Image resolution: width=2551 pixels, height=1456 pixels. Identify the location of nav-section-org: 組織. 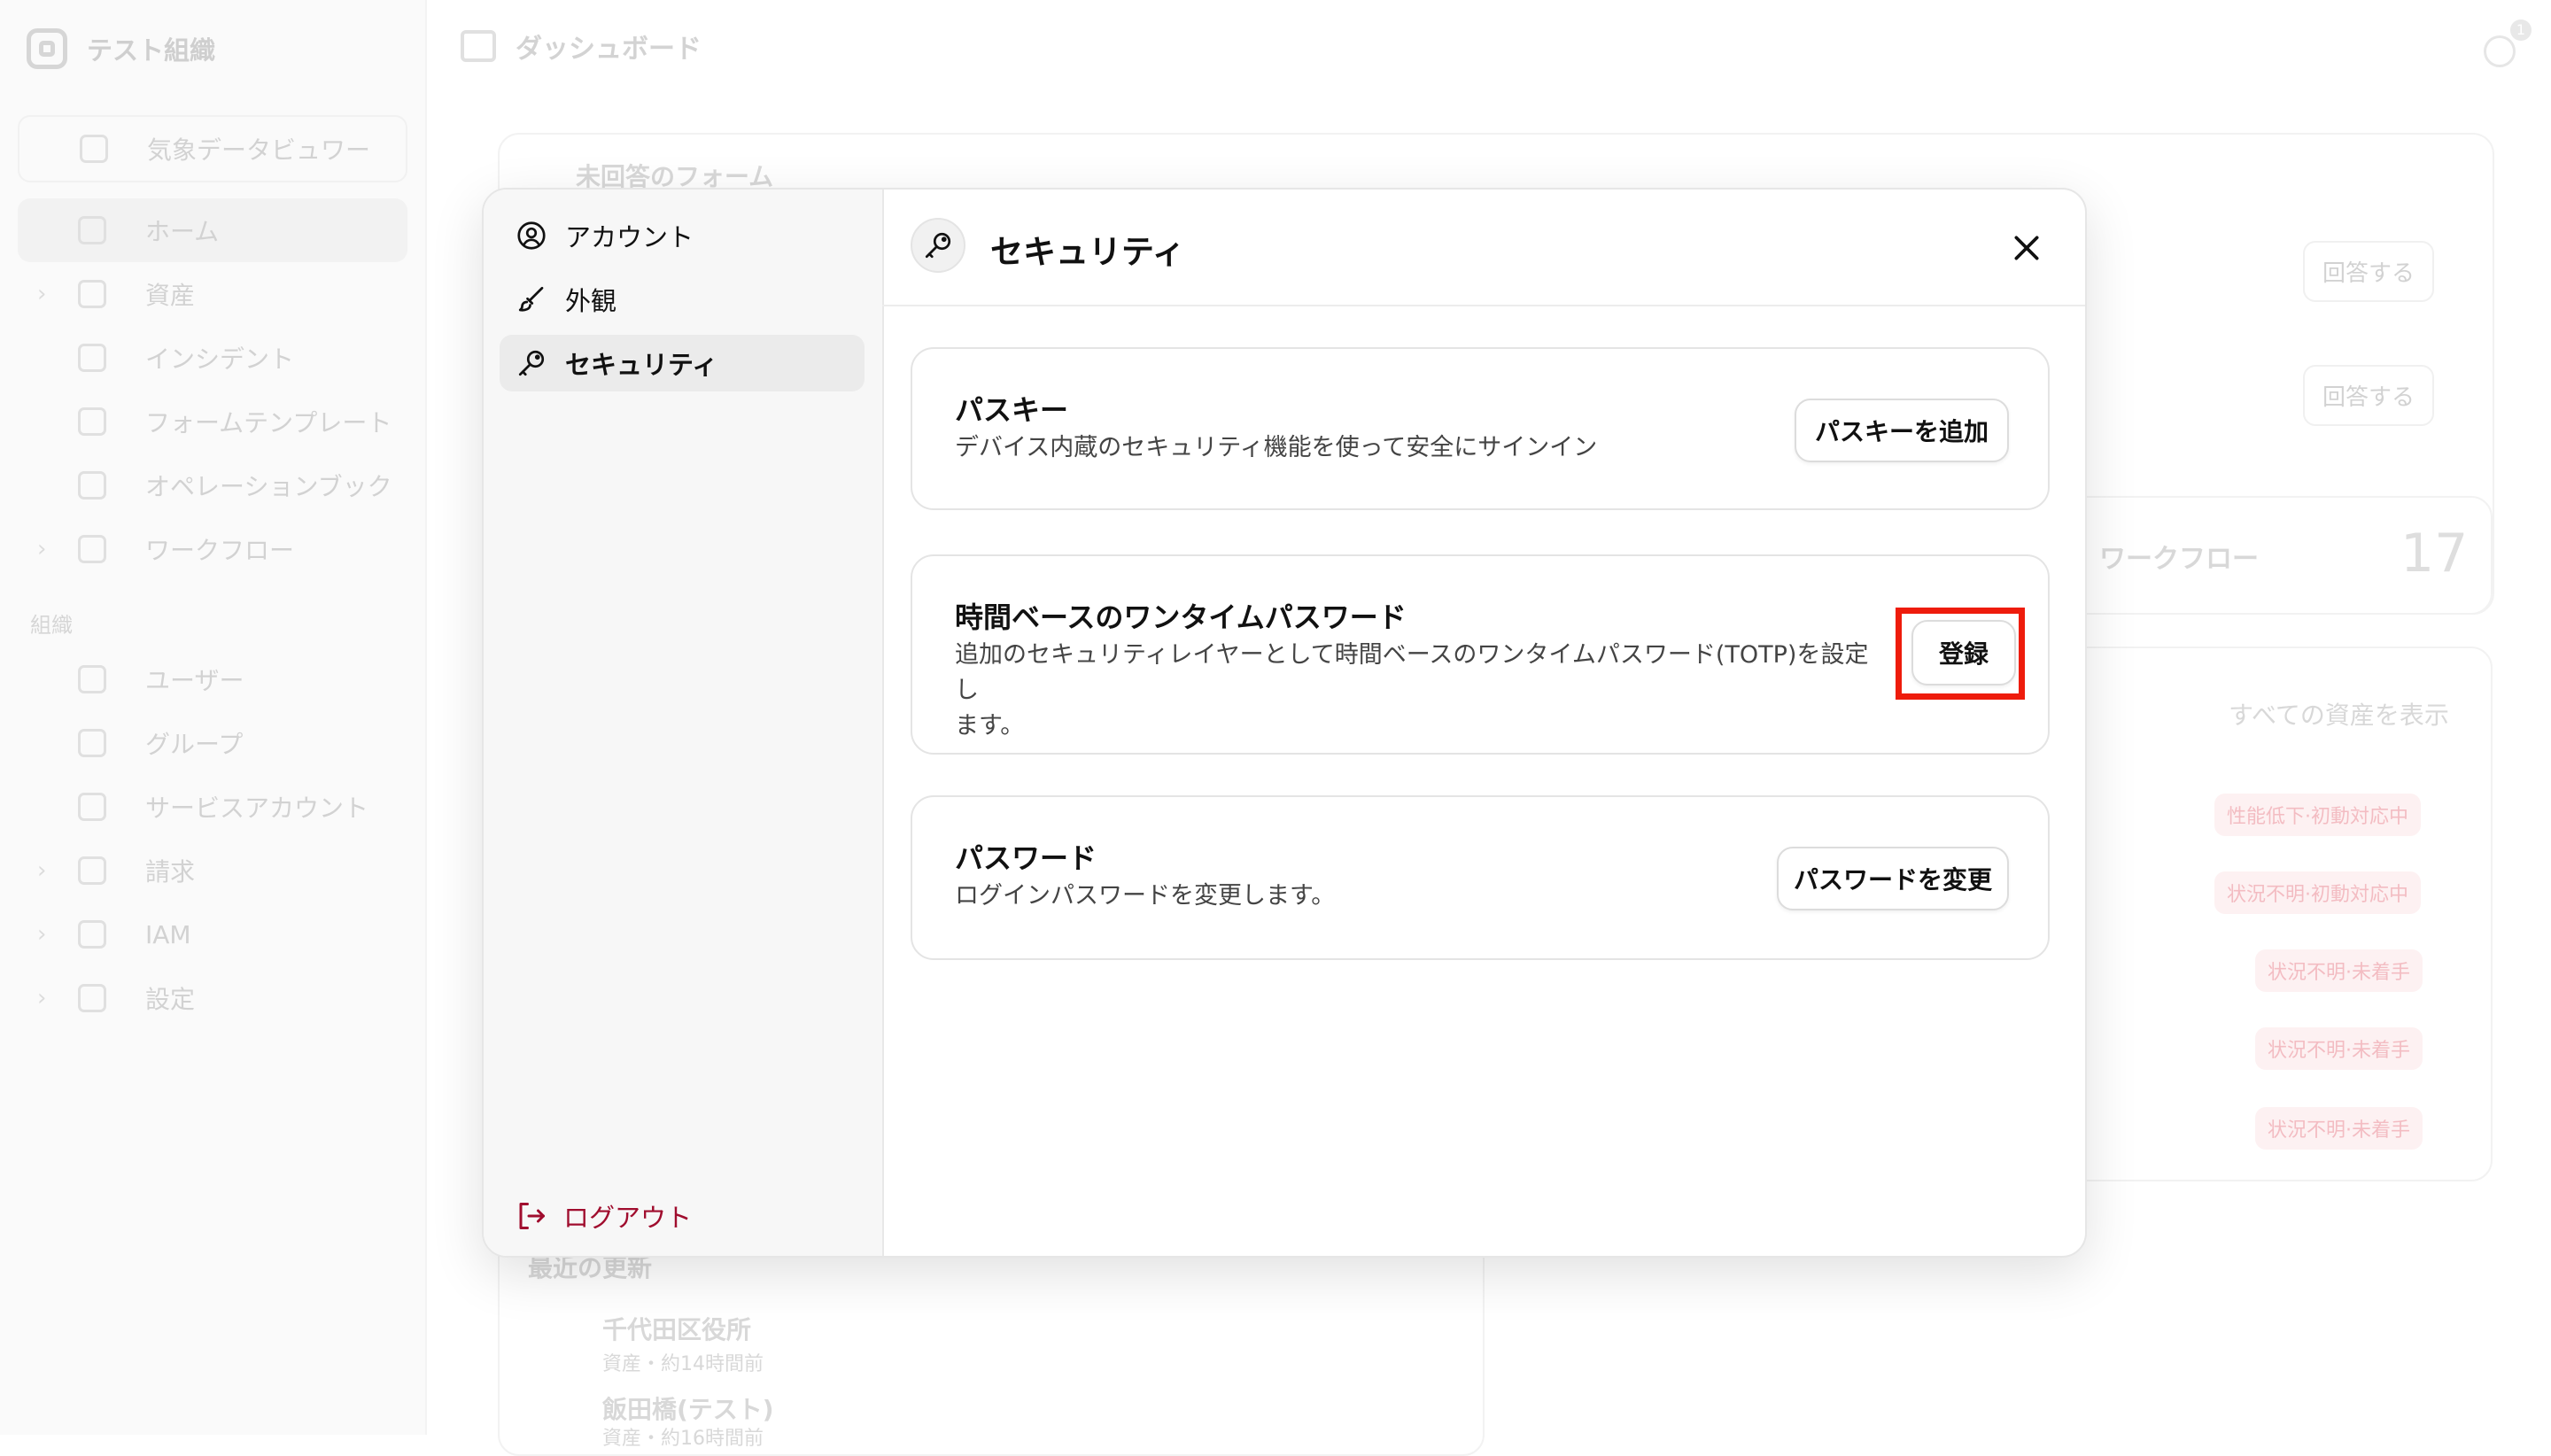
(51, 625).